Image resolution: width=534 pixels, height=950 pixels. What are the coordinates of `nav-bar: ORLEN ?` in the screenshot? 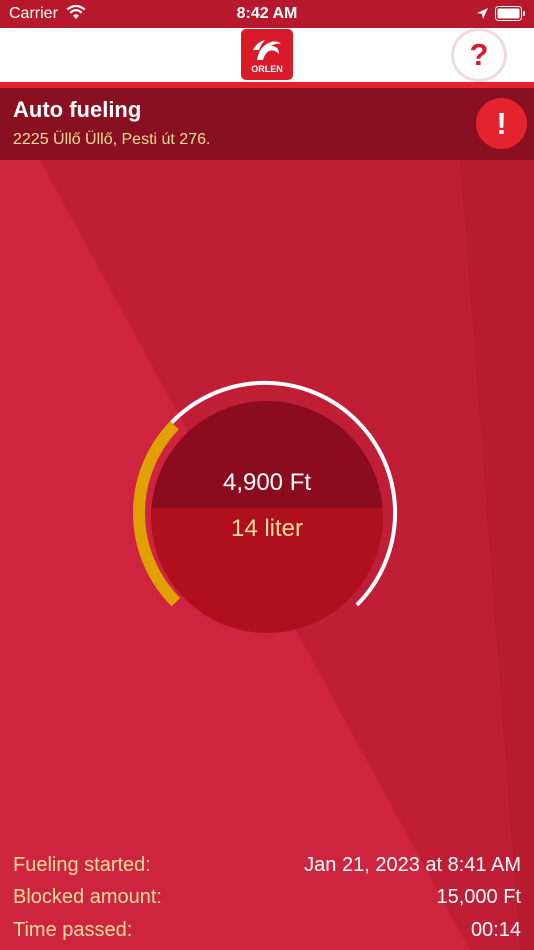 It's located at (267, 55).